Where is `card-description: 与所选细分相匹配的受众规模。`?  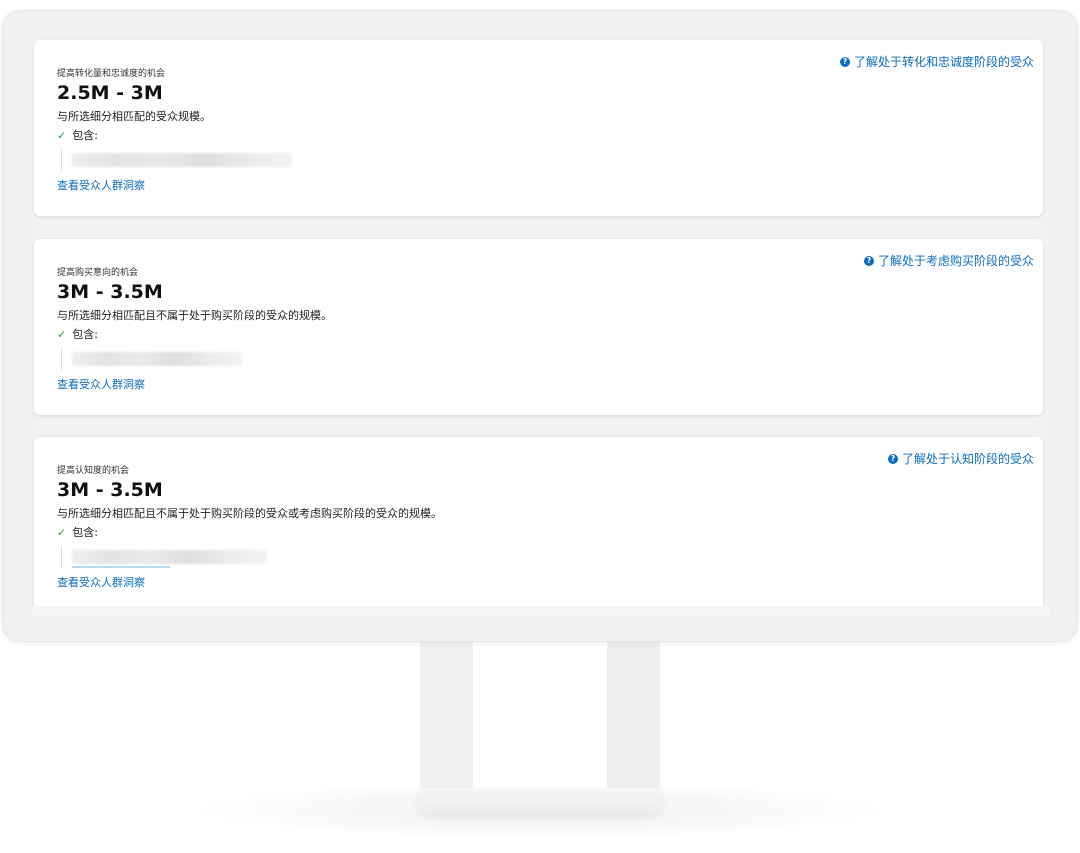
card-description: 与所选细分相匹配的受众规模。 is located at coordinates (134, 116).